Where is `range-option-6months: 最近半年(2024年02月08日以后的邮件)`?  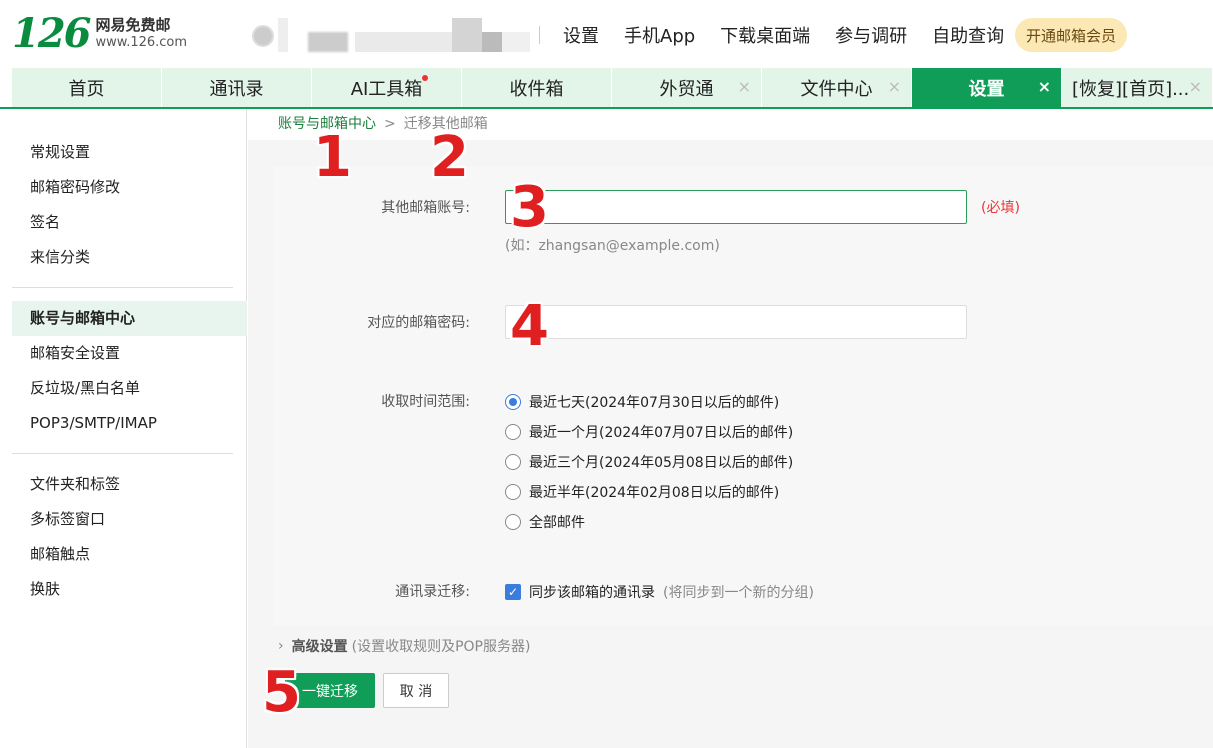
range-option-6months: 最近半年(2024年02月08日以后的邮件) is located at coordinates (642, 492).